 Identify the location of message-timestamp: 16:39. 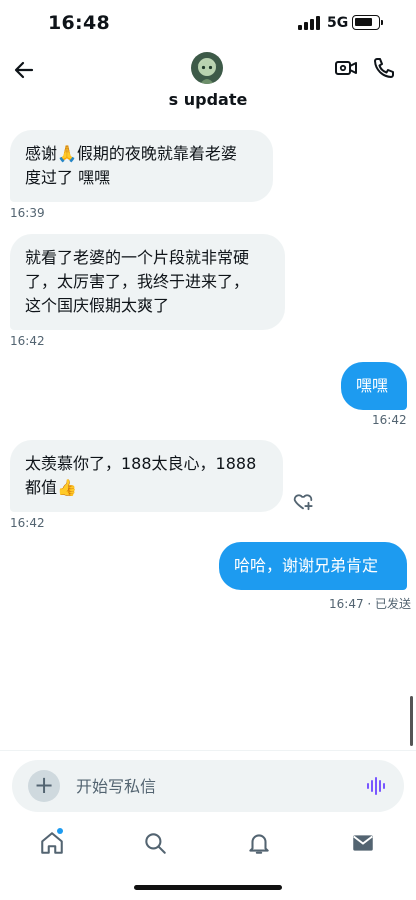
(27, 213).